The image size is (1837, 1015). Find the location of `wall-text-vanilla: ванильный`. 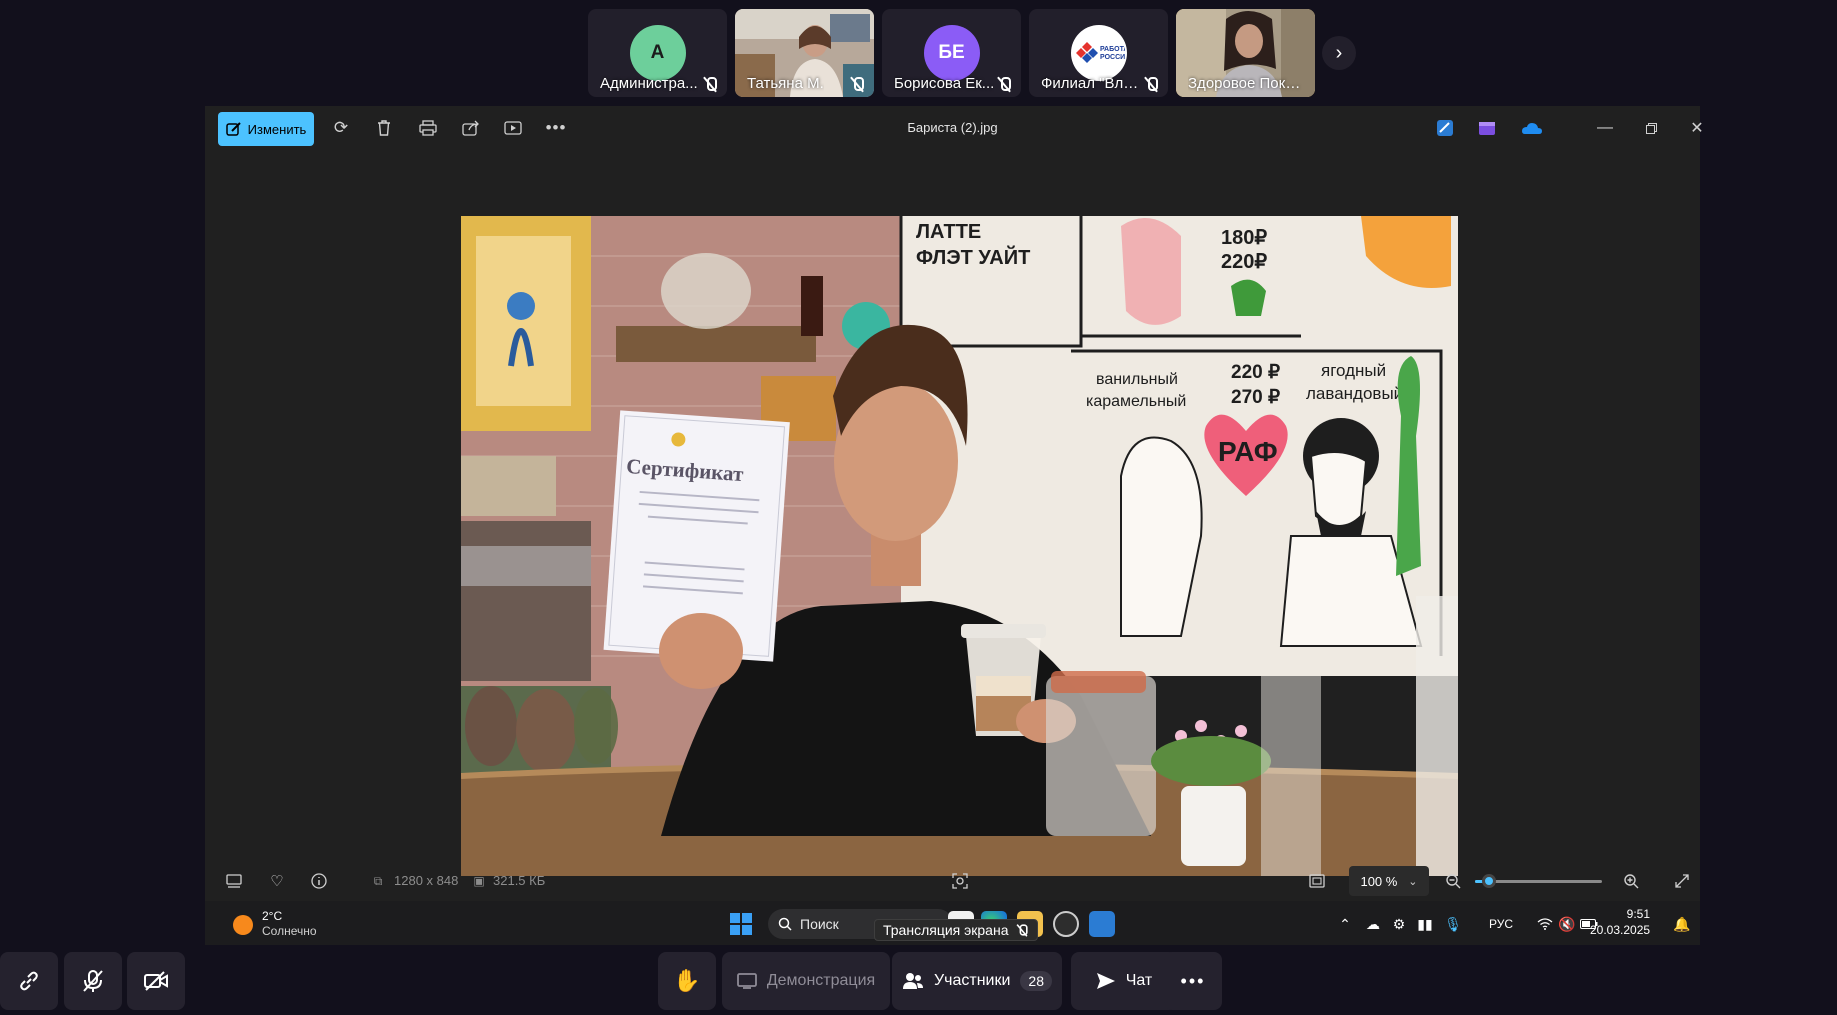

wall-text-vanilla: ванильный is located at coordinates (1137, 379).